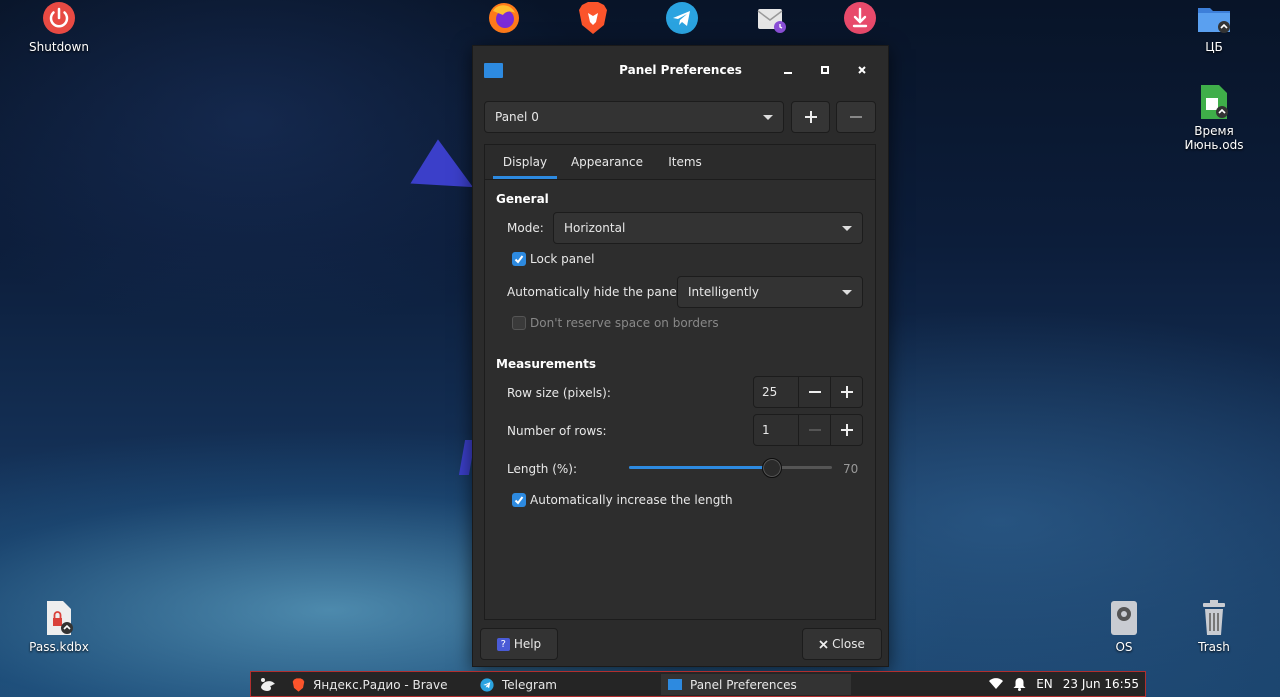  Describe the element at coordinates (1214, 145) in the screenshot. I see `desktop-icon-label-line2: Июнь.ods` at that location.